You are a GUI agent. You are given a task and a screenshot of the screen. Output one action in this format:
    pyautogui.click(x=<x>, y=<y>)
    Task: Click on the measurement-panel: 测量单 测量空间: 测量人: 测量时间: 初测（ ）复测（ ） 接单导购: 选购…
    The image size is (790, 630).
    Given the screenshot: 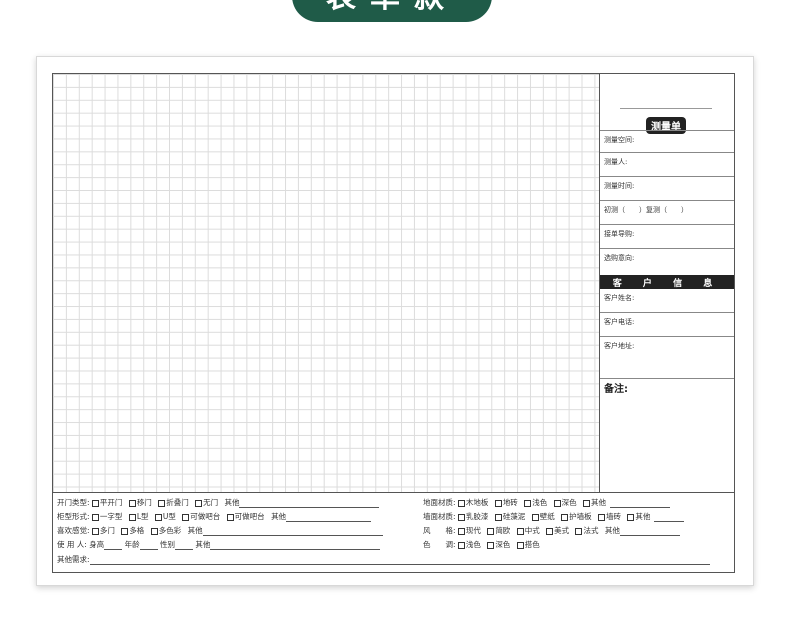 What is the action you would take?
    pyautogui.click(x=667, y=283)
    